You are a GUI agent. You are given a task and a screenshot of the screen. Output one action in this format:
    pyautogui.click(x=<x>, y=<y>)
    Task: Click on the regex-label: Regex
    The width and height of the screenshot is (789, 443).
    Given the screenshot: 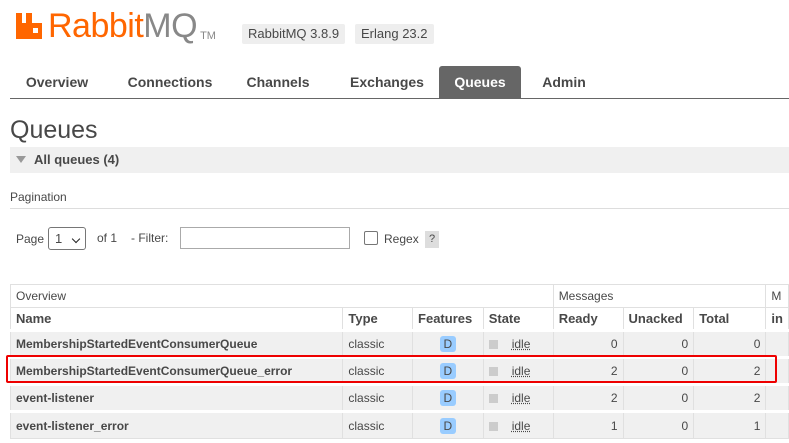 What is the action you would take?
    pyautogui.click(x=401, y=239)
    